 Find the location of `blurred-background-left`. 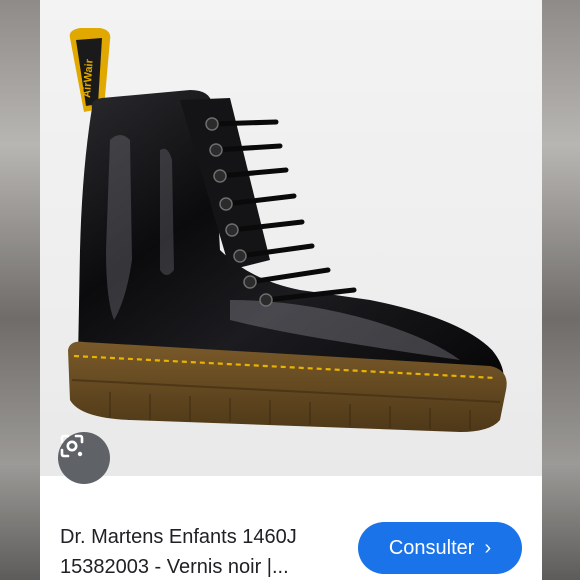

blurred-background-left is located at coordinates (20, 290).